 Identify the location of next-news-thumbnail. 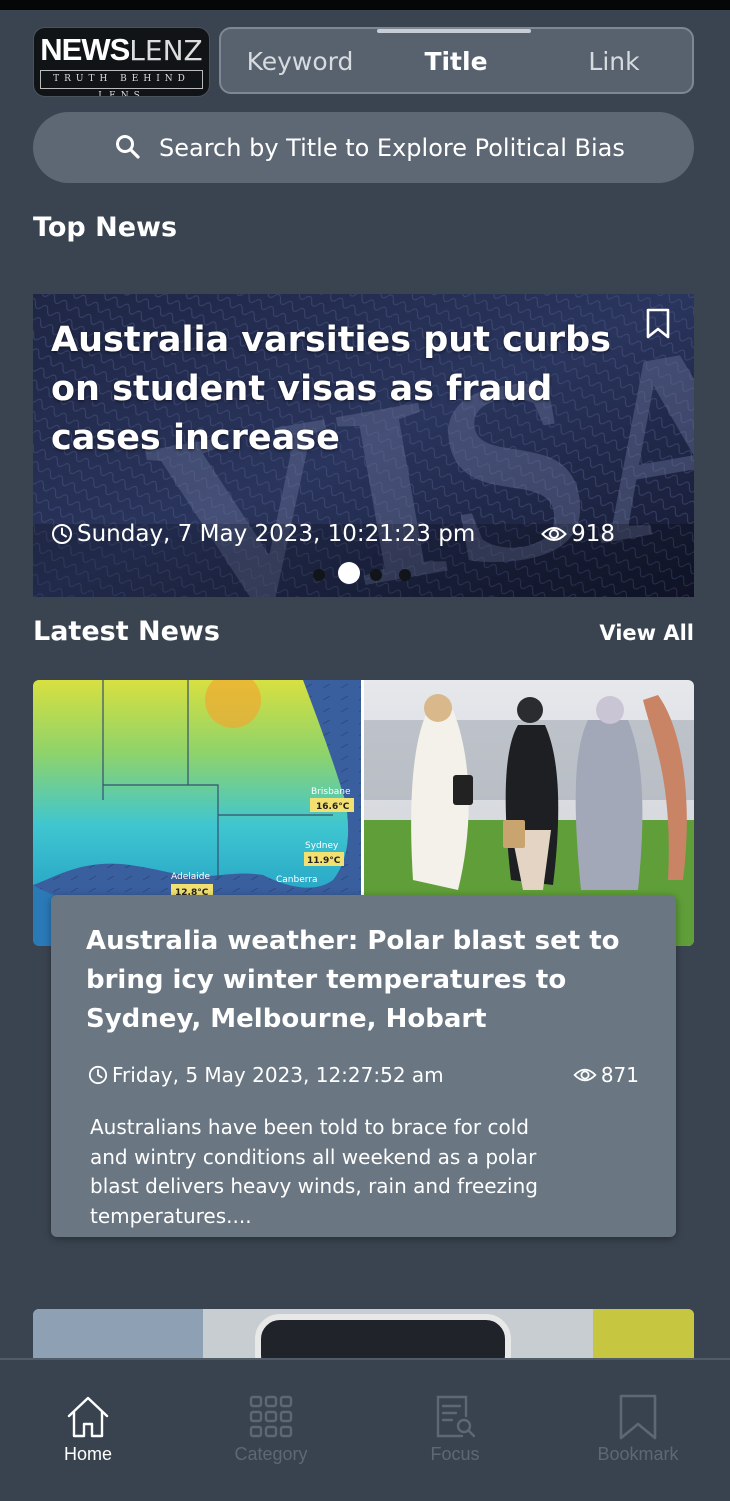
(363, 1336).